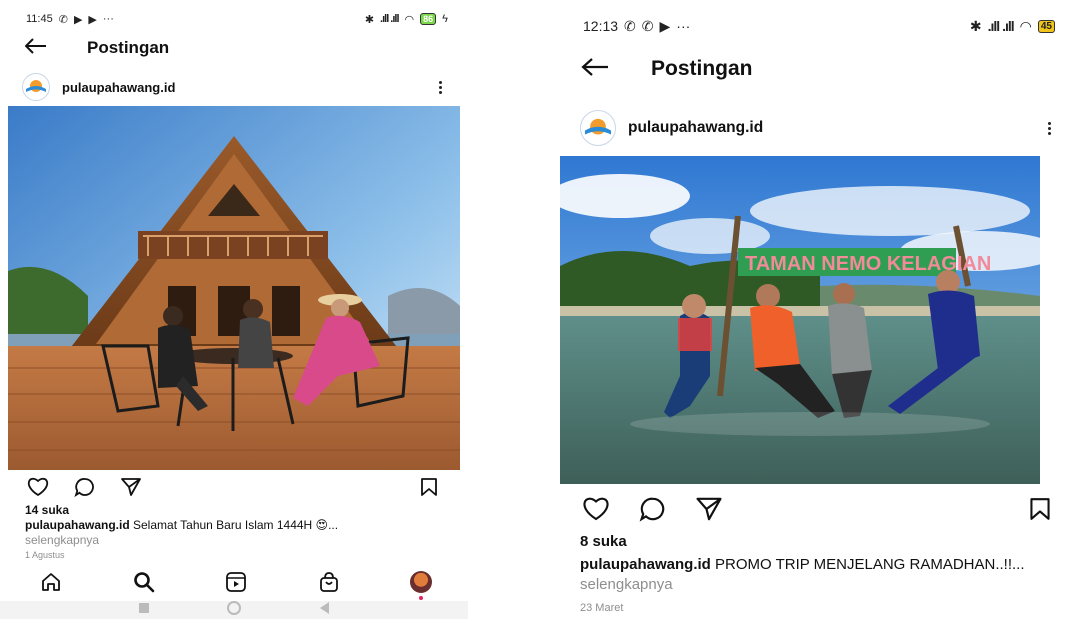 The image size is (1067, 619). What do you see at coordinates (602, 608) in the screenshot?
I see `post-date: 23 Maret` at bounding box center [602, 608].